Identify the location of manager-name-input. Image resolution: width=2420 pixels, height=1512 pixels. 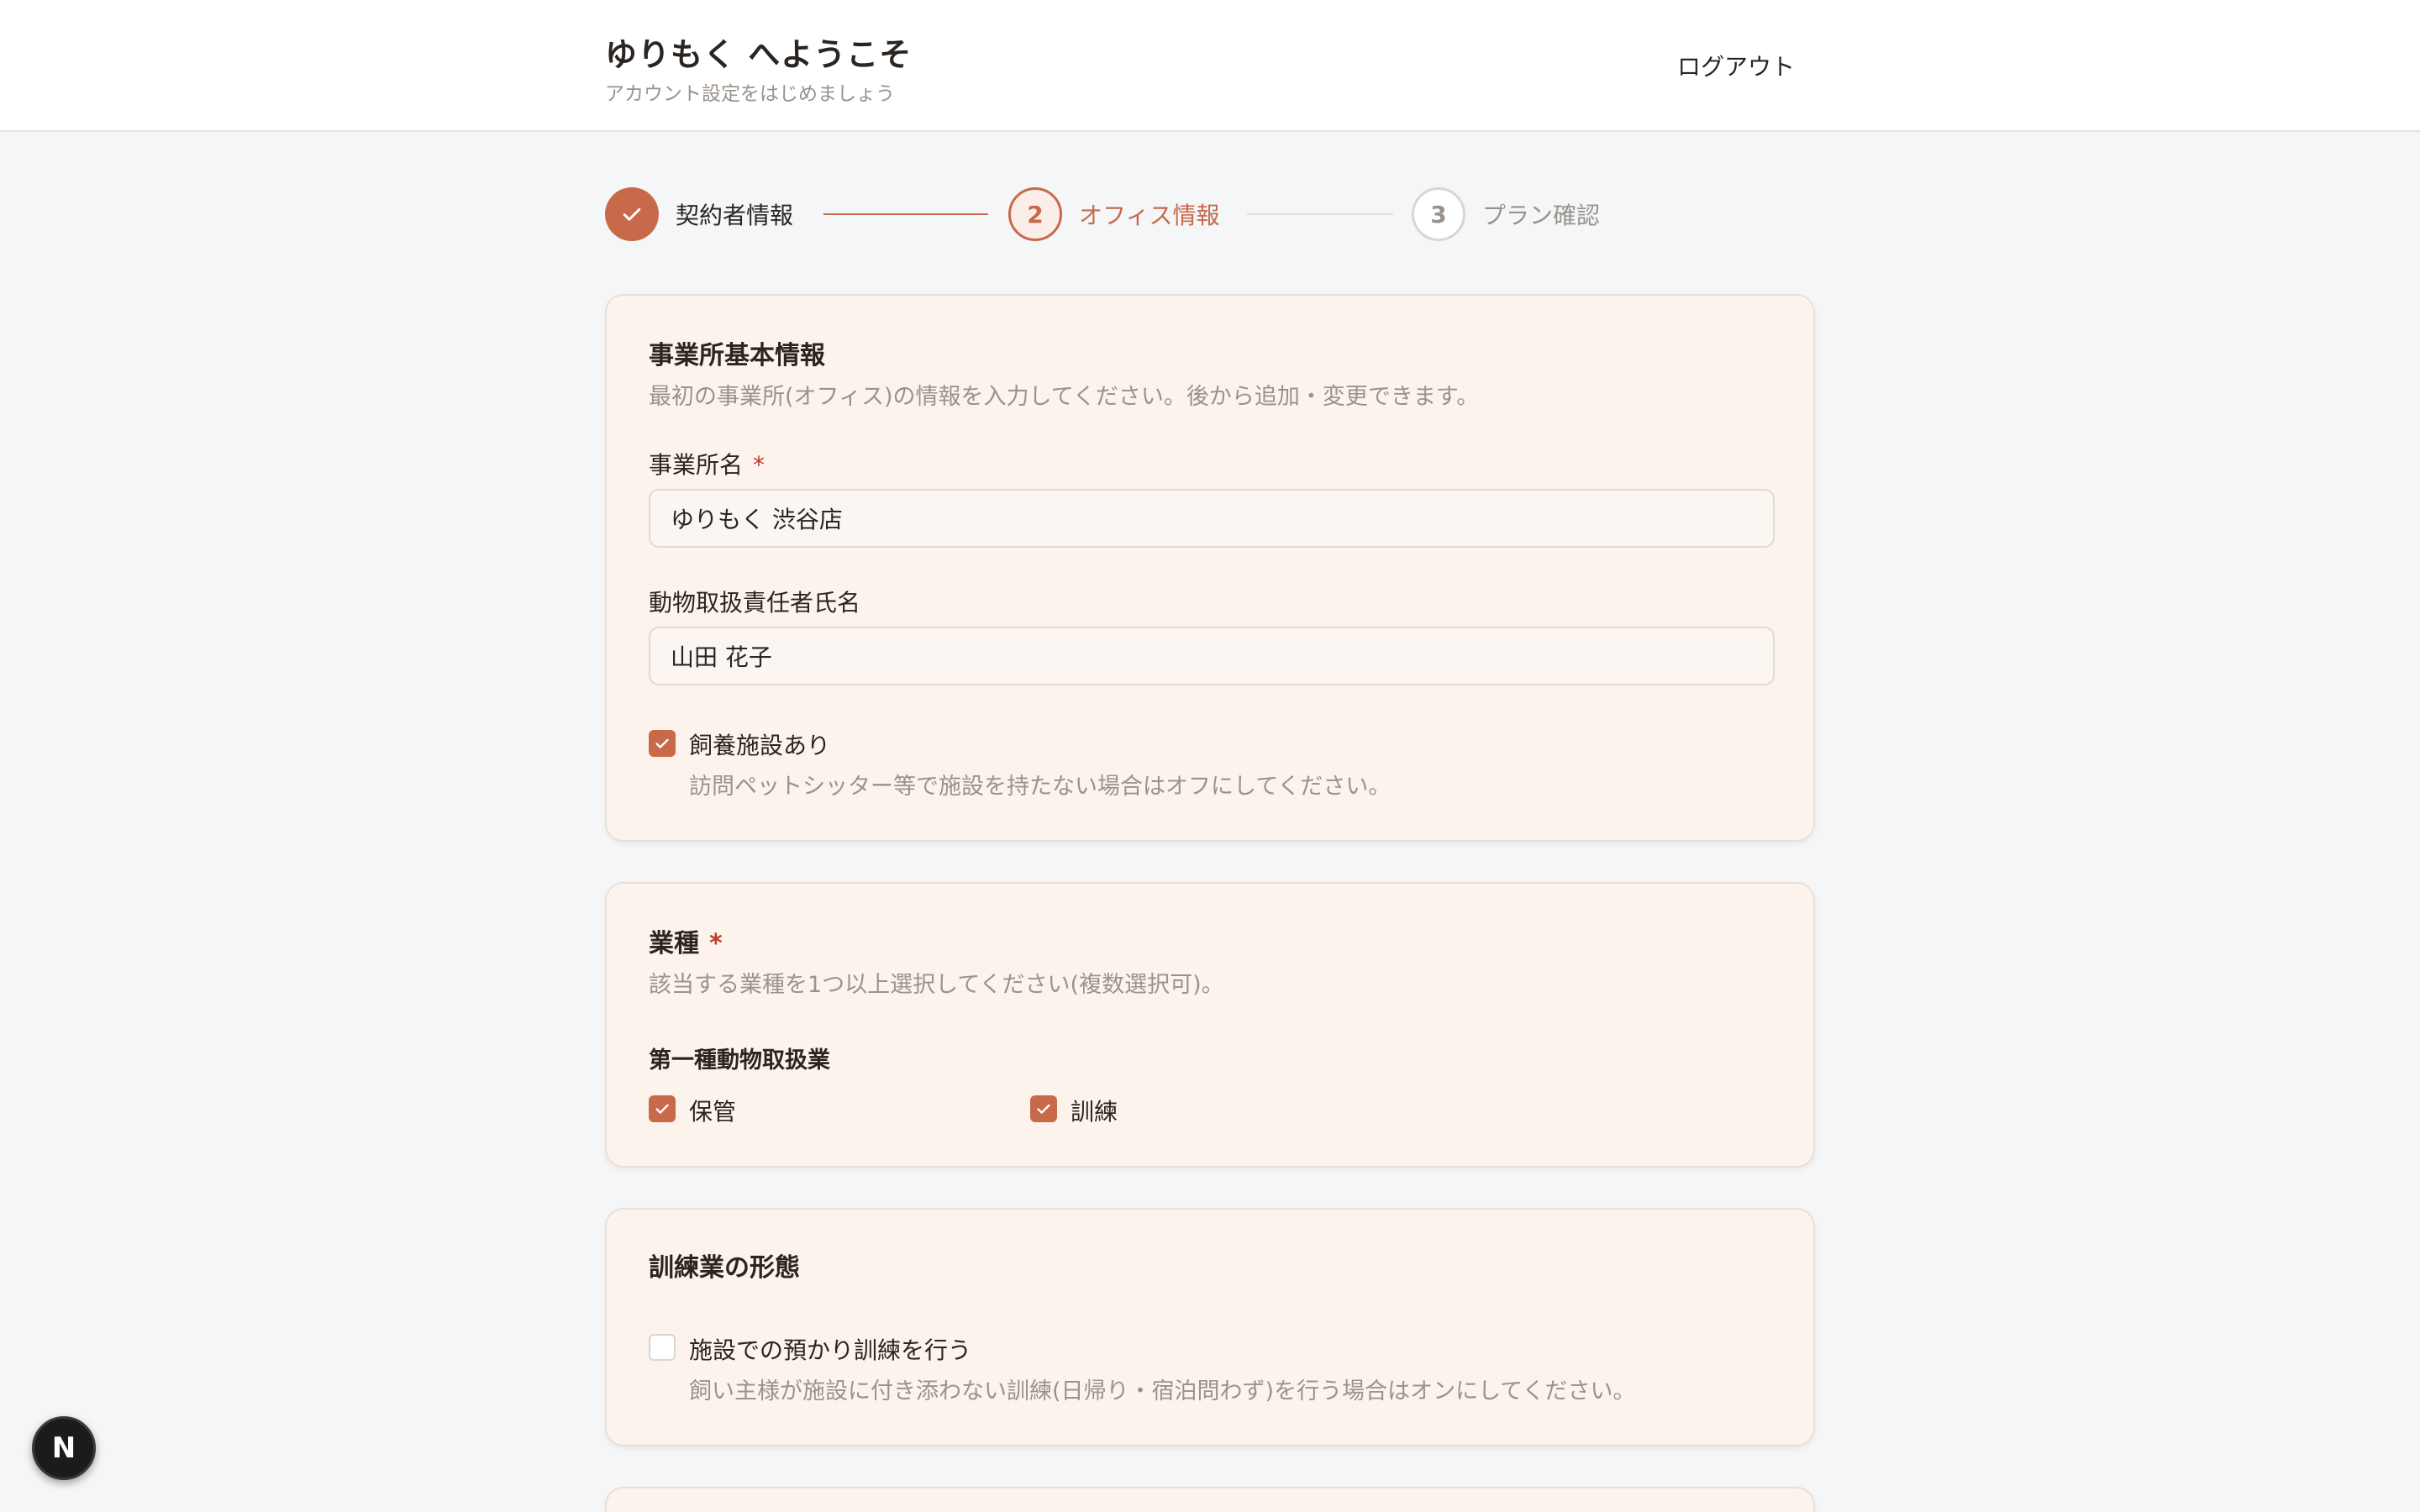
(1212, 656).